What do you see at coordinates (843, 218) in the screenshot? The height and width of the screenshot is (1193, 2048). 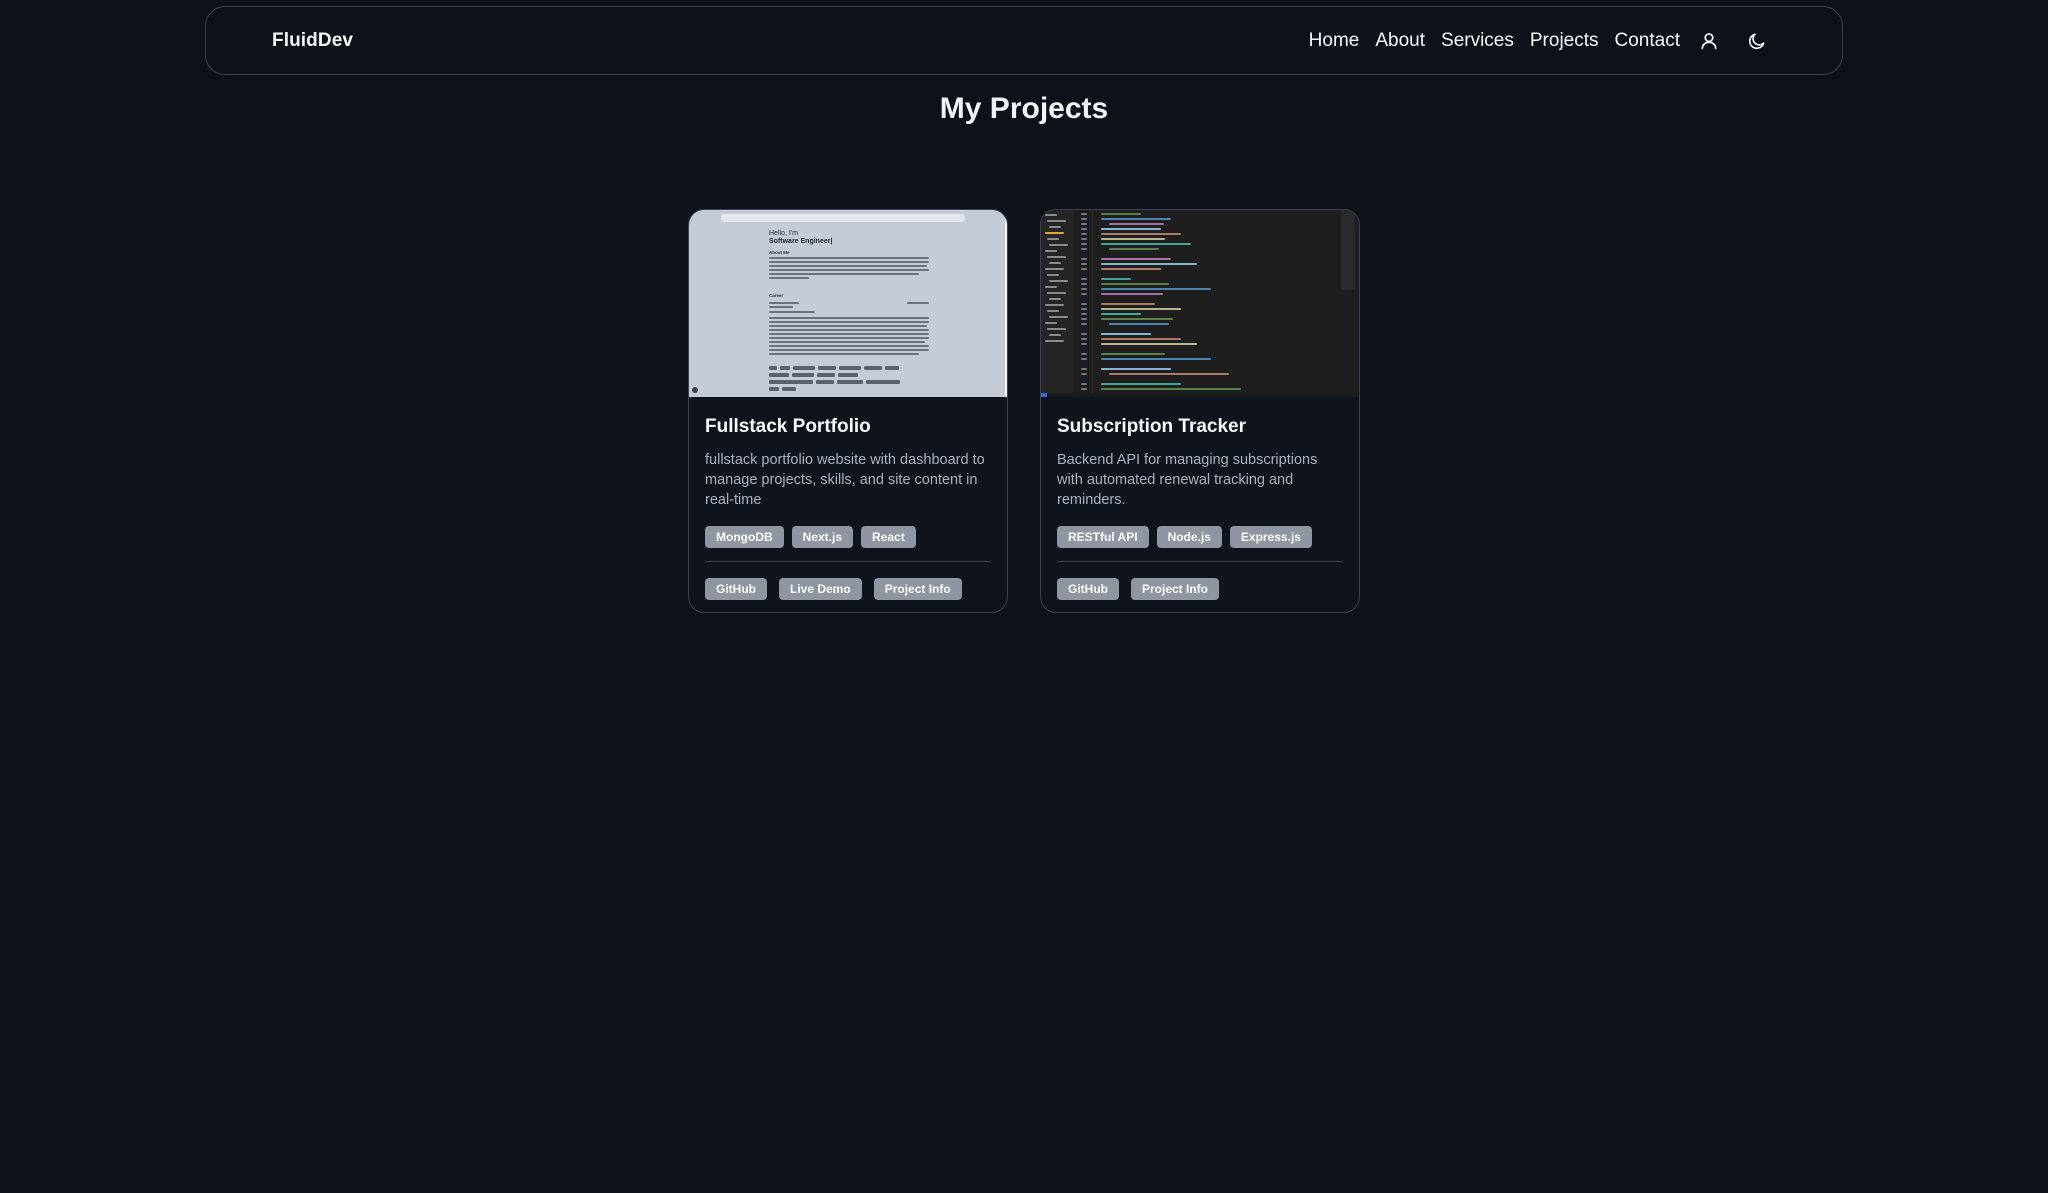 I see `preview-navbar` at bounding box center [843, 218].